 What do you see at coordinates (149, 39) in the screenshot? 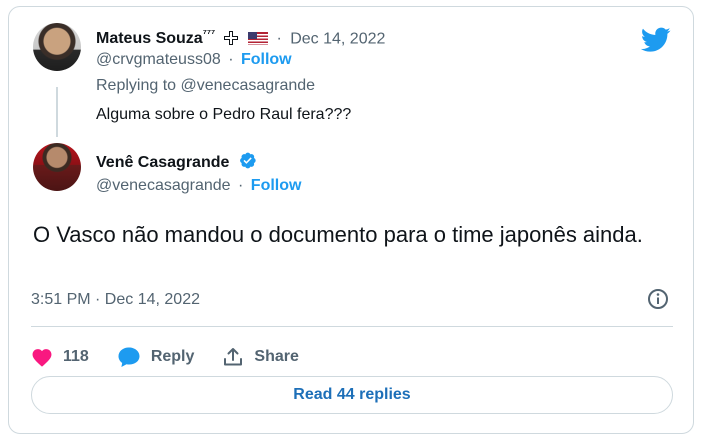
I see `reply-author-name-text: Mateus Souza` at bounding box center [149, 39].